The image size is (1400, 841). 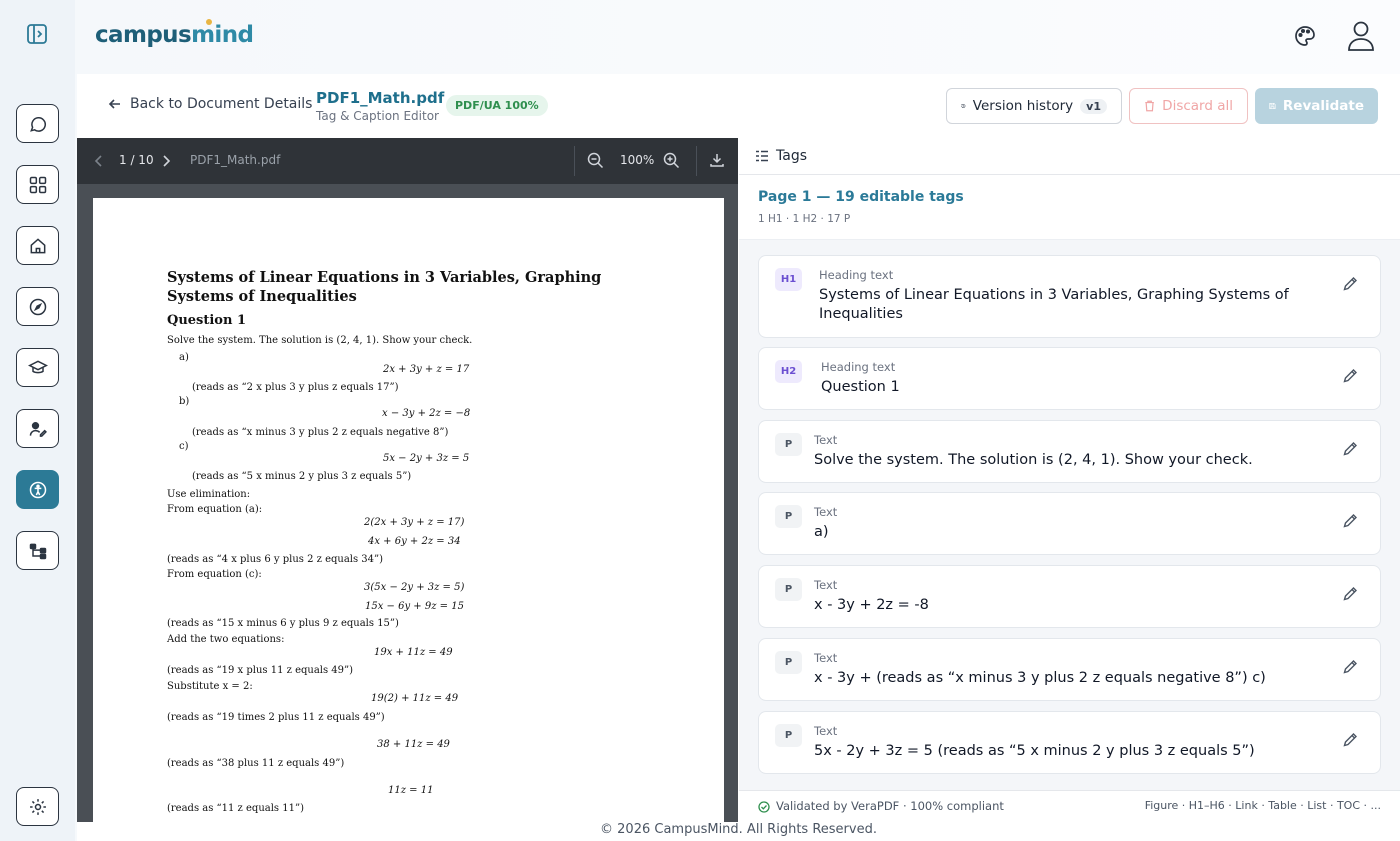 I want to click on pdf-equation: 19(2) + 11z = 49, so click(x=415, y=698).